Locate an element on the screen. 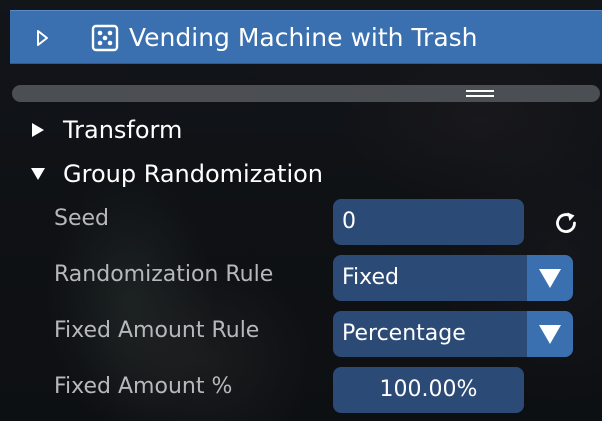 The width and height of the screenshot is (602, 421). fixed-amount-percent-value: 100.00% is located at coordinates (428, 390).